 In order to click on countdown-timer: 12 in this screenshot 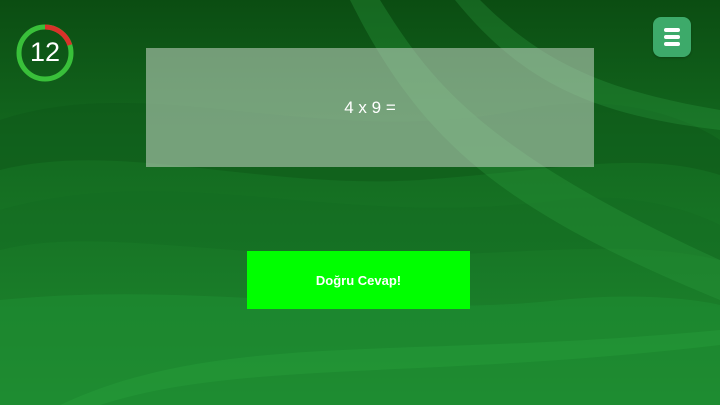, I will do `click(45, 53)`.